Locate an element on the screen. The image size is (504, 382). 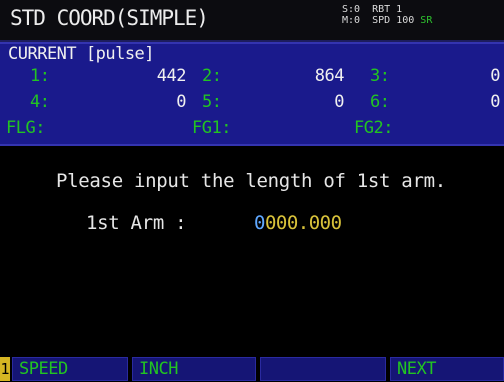
status-indicator: S:0 RBT 1 M:0 SPD 100 SR is located at coordinates (387, 15).